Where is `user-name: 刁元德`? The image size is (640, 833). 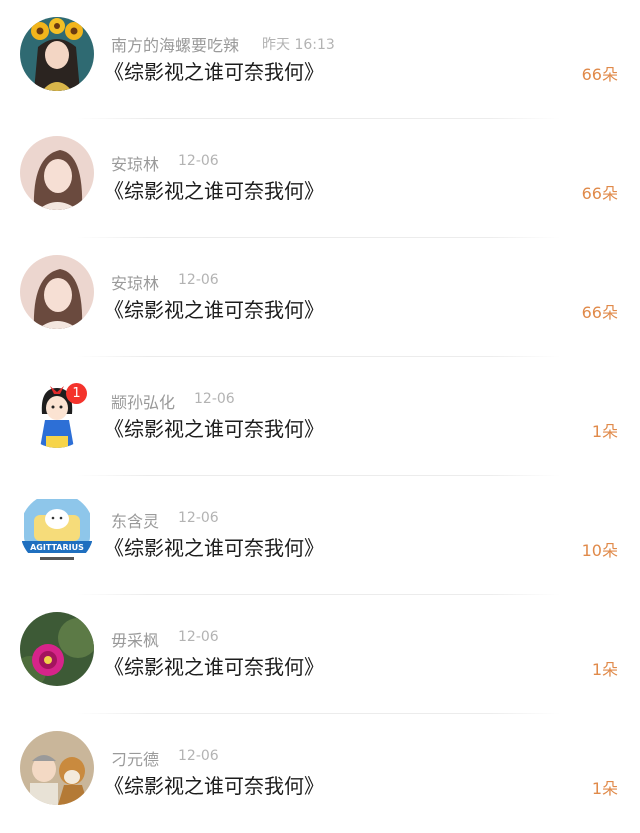 user-name: 刁元德 is located at coordinates (135, 758).